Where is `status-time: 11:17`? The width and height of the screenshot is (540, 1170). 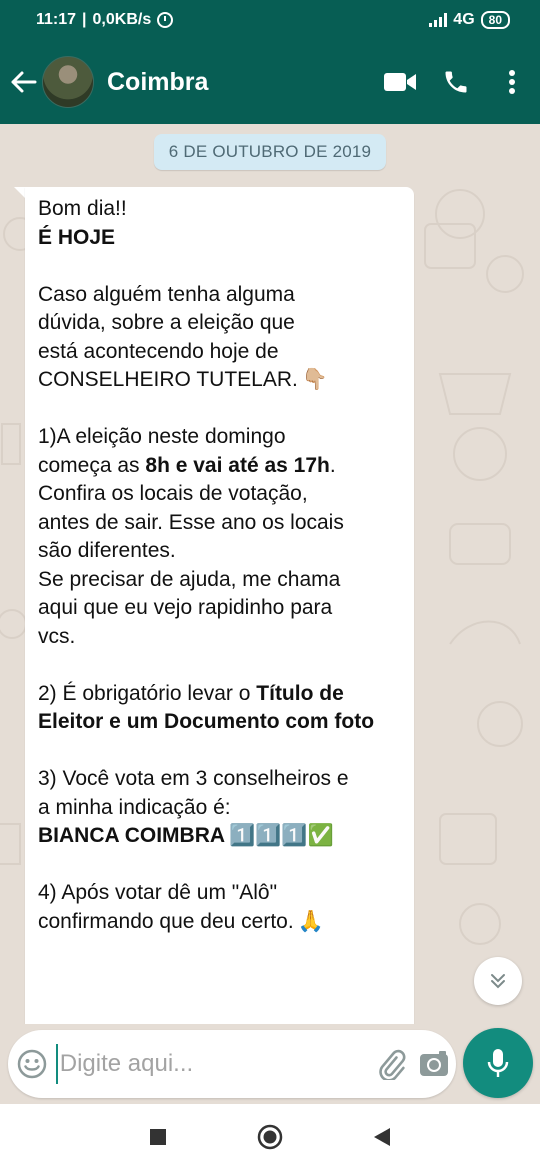
status-time: 11:17 is located at coordinates (56, 19).